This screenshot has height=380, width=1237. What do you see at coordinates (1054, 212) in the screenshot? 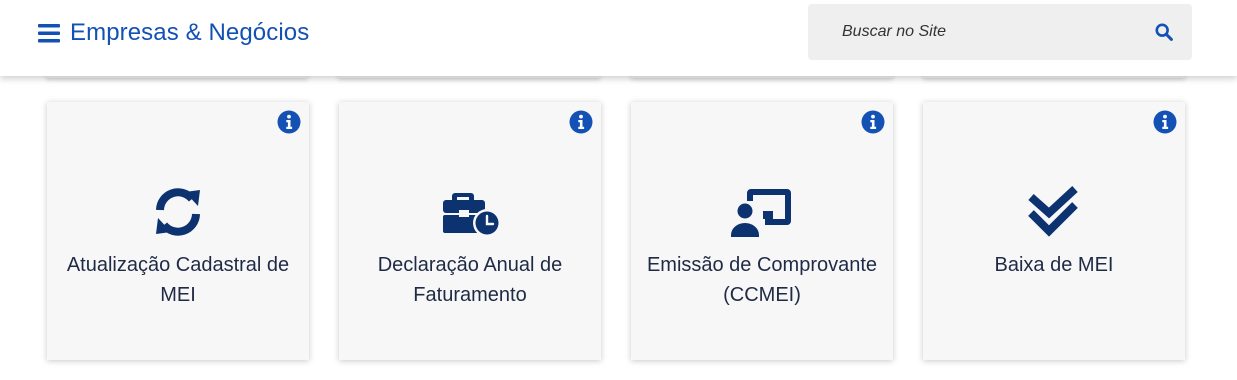
I see `double-check-icon` at bounding box center [1054, 212].